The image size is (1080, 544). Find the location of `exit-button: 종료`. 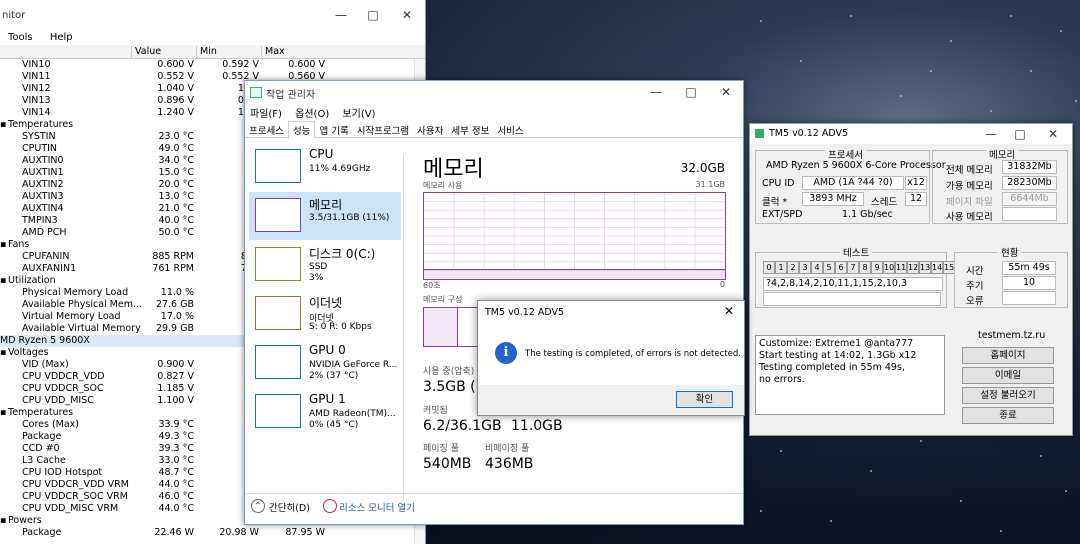

exit-button: 종료 is located at coordinates (1008, 415).